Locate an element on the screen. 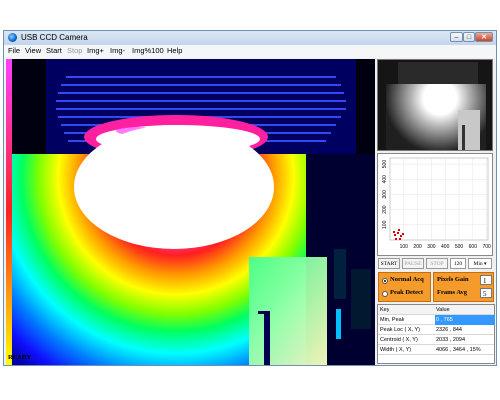  mode-value: Min is located at coordinates (478, 264).